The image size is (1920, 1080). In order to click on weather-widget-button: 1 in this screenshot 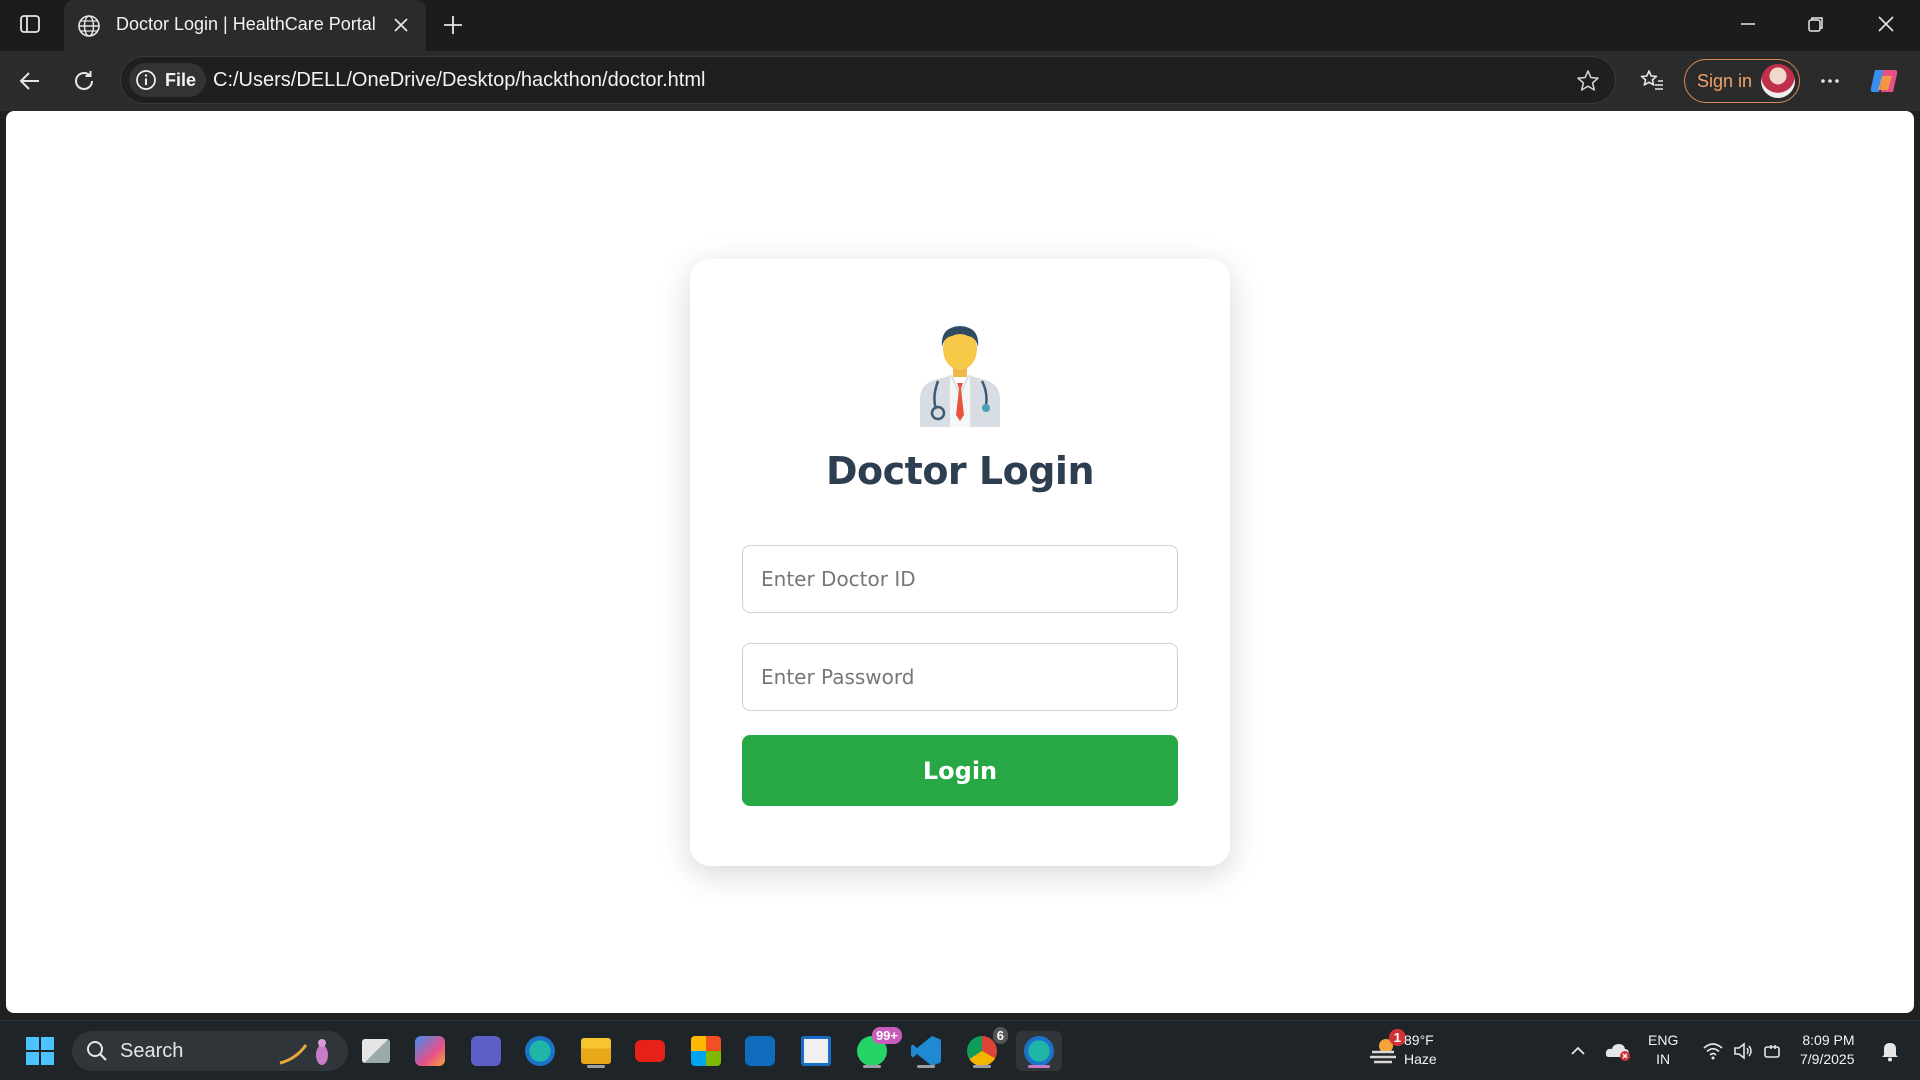, I will do `click(1385, 1050)`.